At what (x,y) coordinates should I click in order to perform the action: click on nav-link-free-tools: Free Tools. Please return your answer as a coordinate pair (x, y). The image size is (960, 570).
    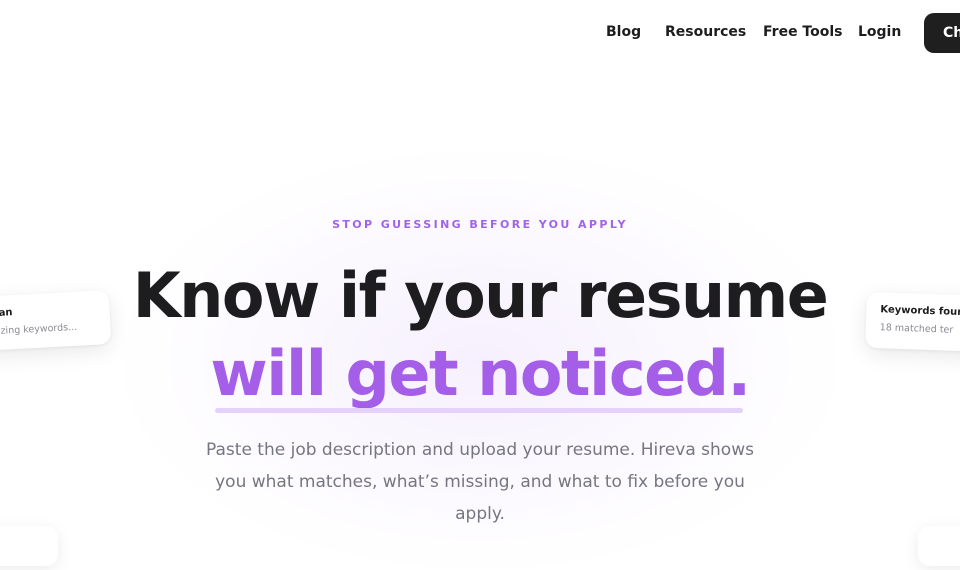
    Looking at the image, I should click on (803, 32).